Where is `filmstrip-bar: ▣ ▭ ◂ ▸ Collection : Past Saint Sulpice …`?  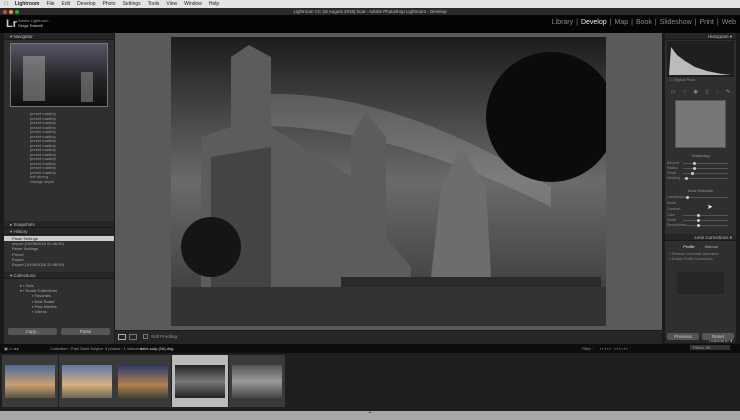 filmstrip-bar: ▣ ▭ ◂ ▸ Collection : Past Saint Sulpice … is located at coordinates (370, 348).